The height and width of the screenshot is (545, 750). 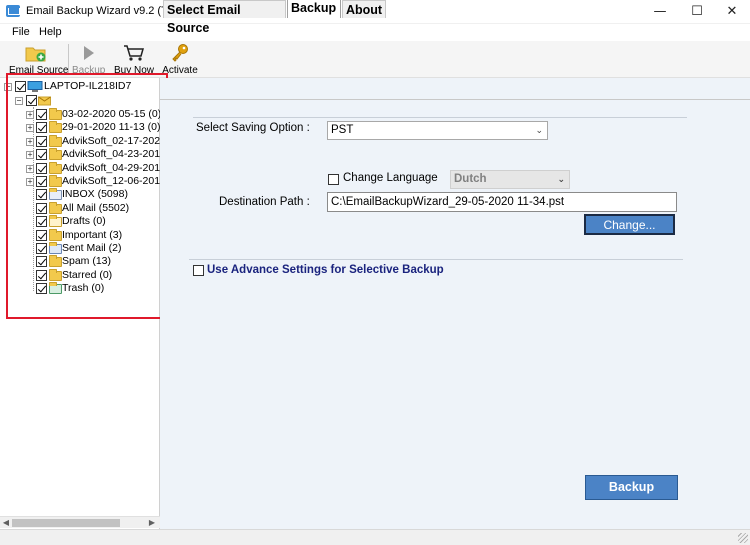 What do you see at coordinates (84, 221) in the screenshot?
I see `tree-item-label: Drafts (0)` at bounding box center [84, 221].